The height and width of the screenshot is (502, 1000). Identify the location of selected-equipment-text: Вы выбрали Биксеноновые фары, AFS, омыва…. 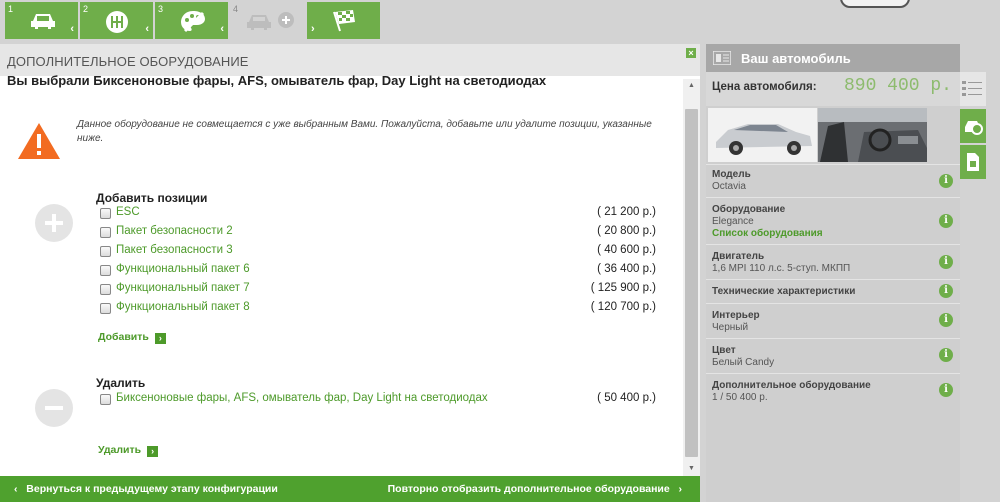
(277, 80).